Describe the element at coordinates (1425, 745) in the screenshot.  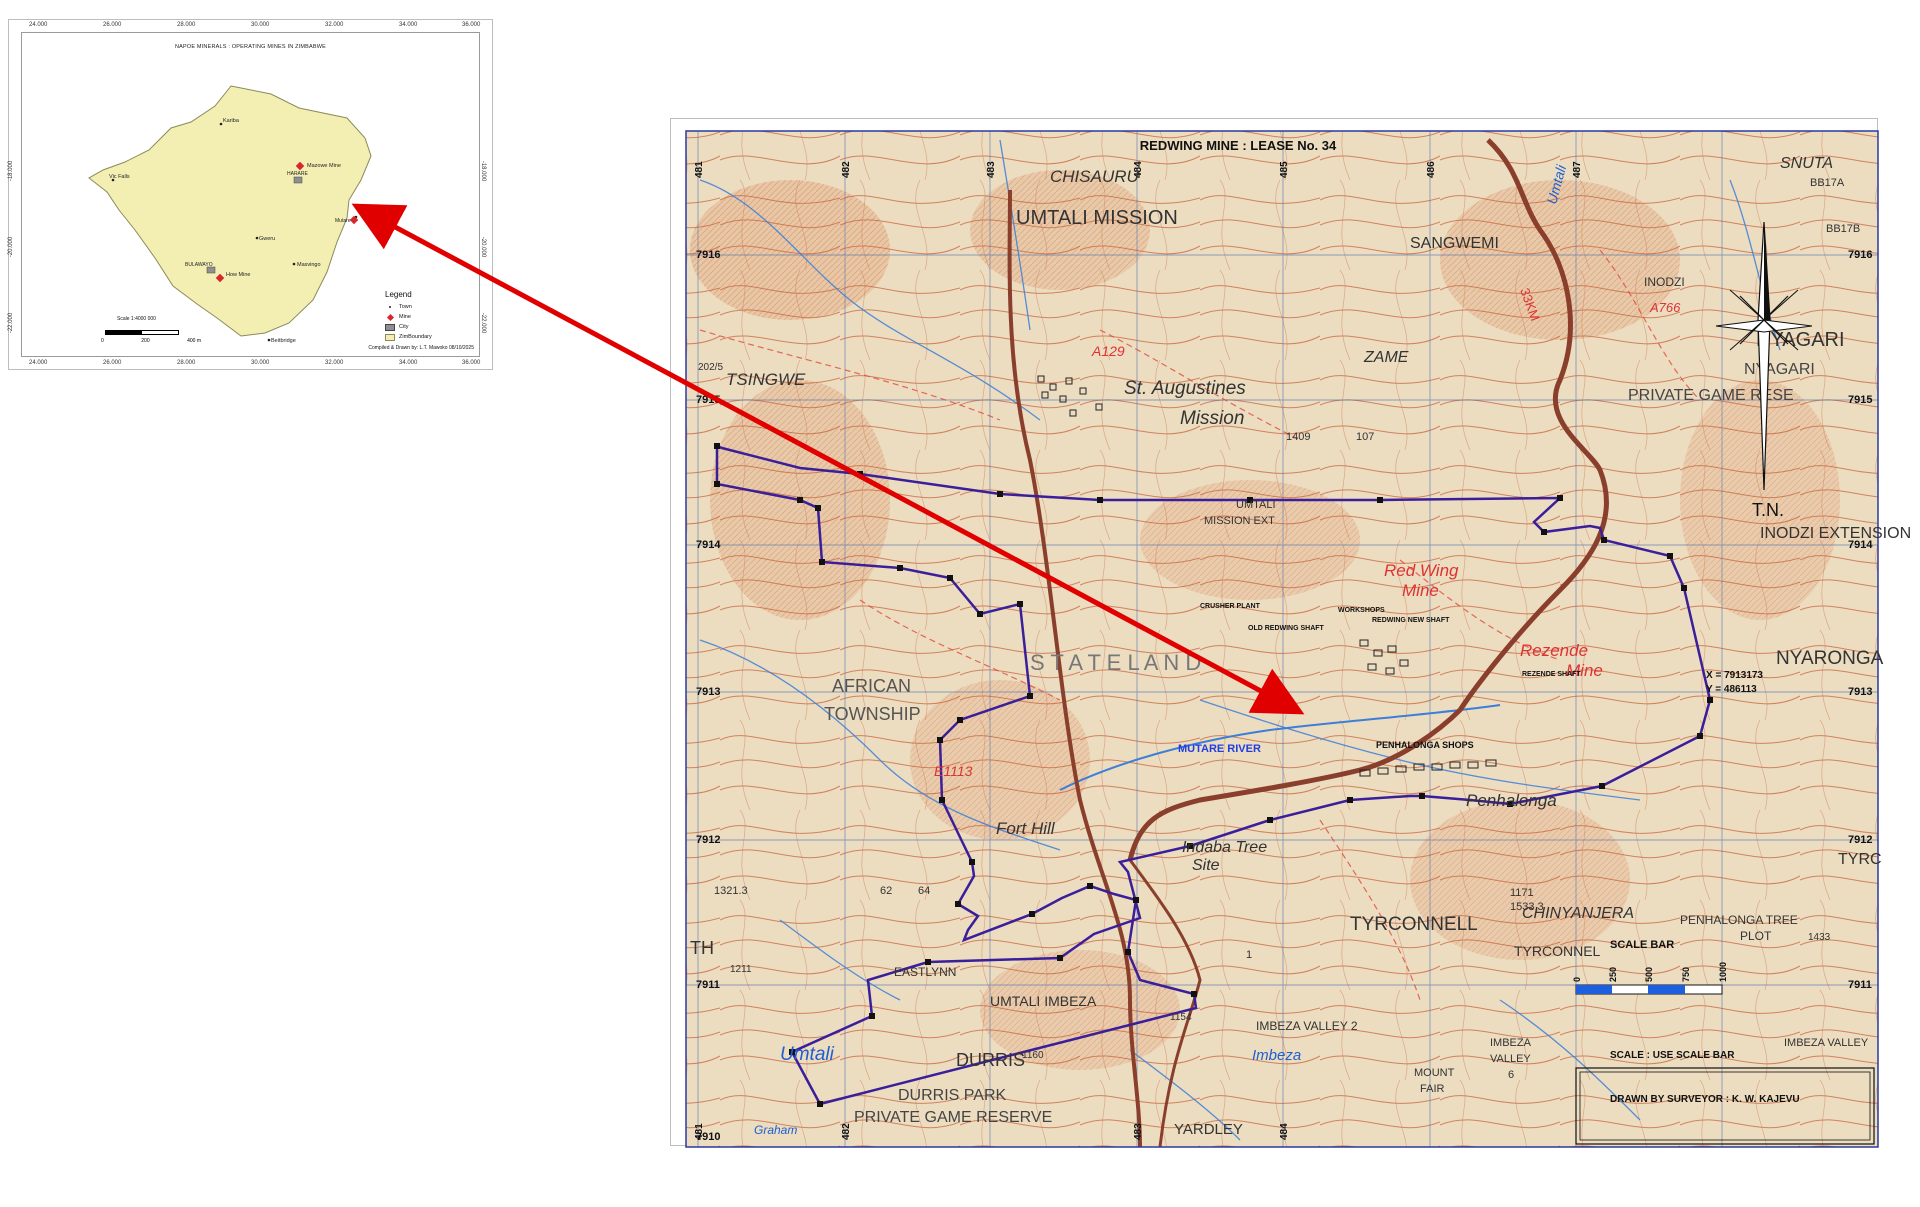
I see `place-label: PENHALONGA SHOPS` at that location.